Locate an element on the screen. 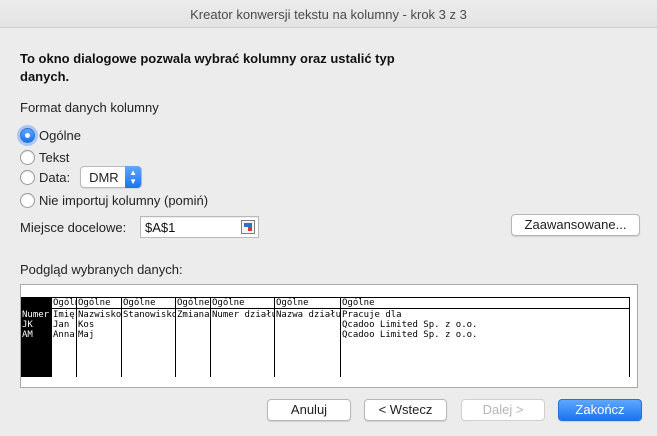 The width and height of the screenshot is (657, 436). preview-header-2: Ogólne is located at coordinates (99, 303).